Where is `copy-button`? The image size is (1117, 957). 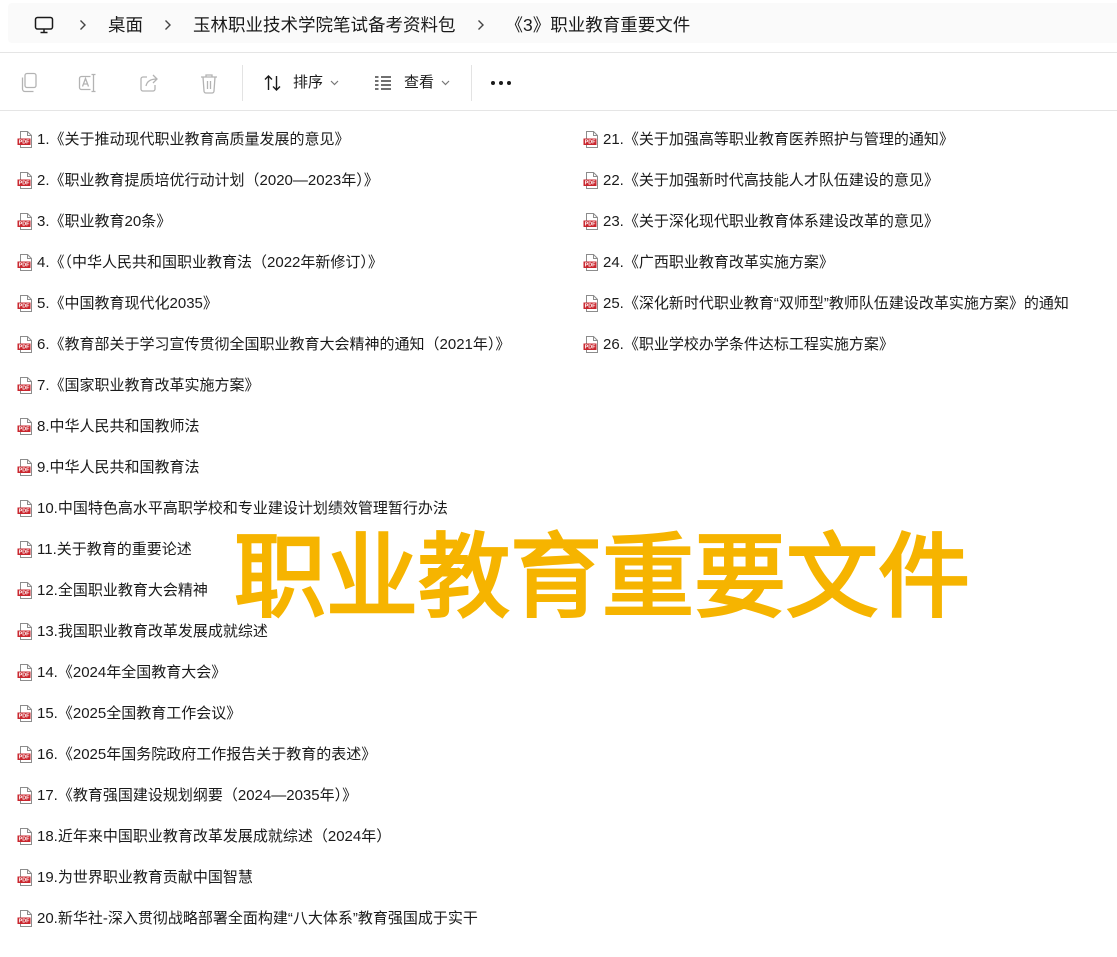
copy-button is located at coordinates (29, 83).